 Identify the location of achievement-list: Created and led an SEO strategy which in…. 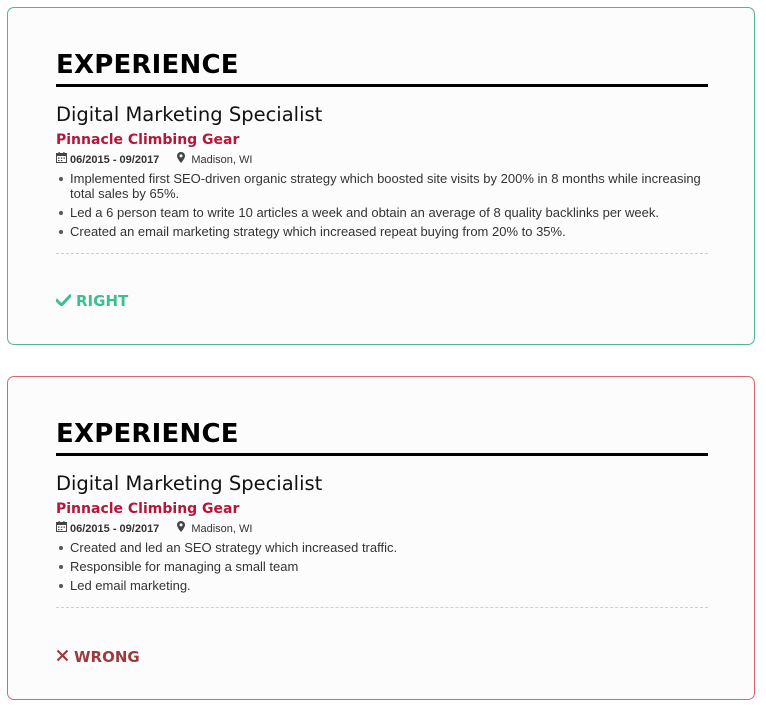
(382, 566).